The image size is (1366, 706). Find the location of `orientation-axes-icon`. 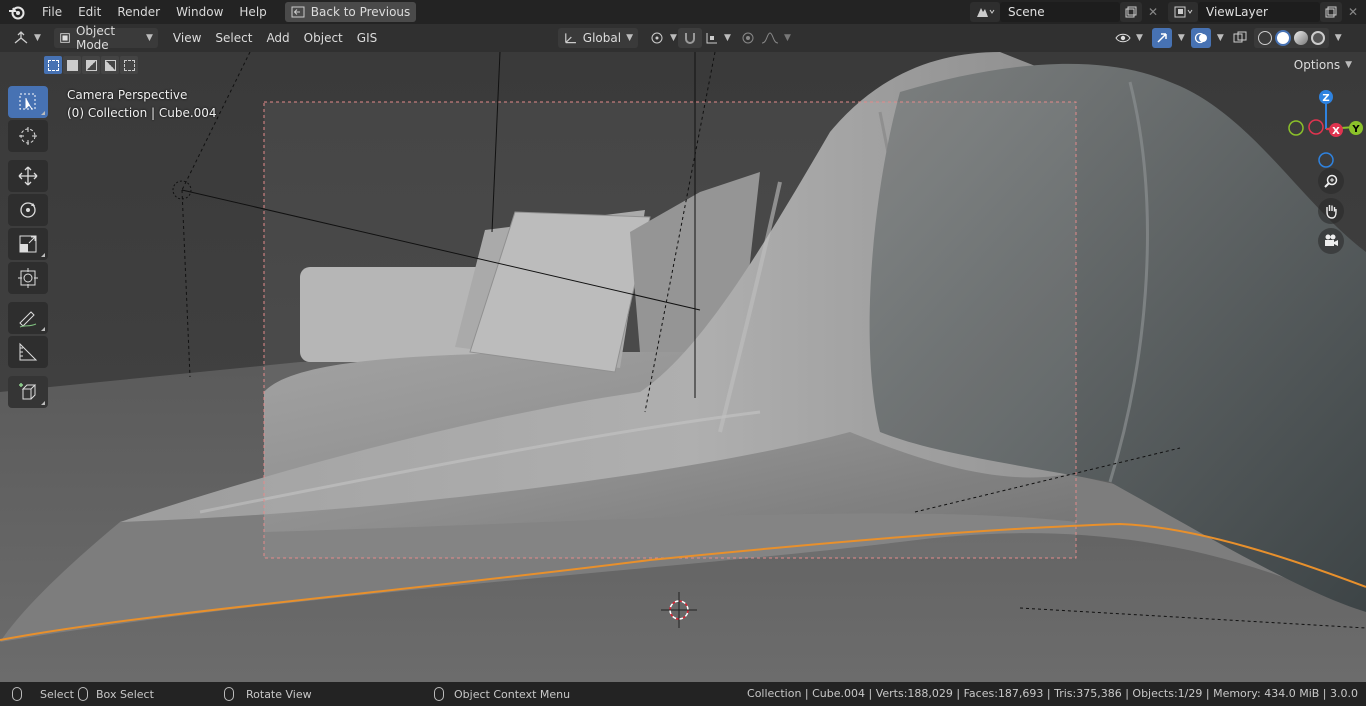

orientation-axes-icon is located at coordinates (570, 38).